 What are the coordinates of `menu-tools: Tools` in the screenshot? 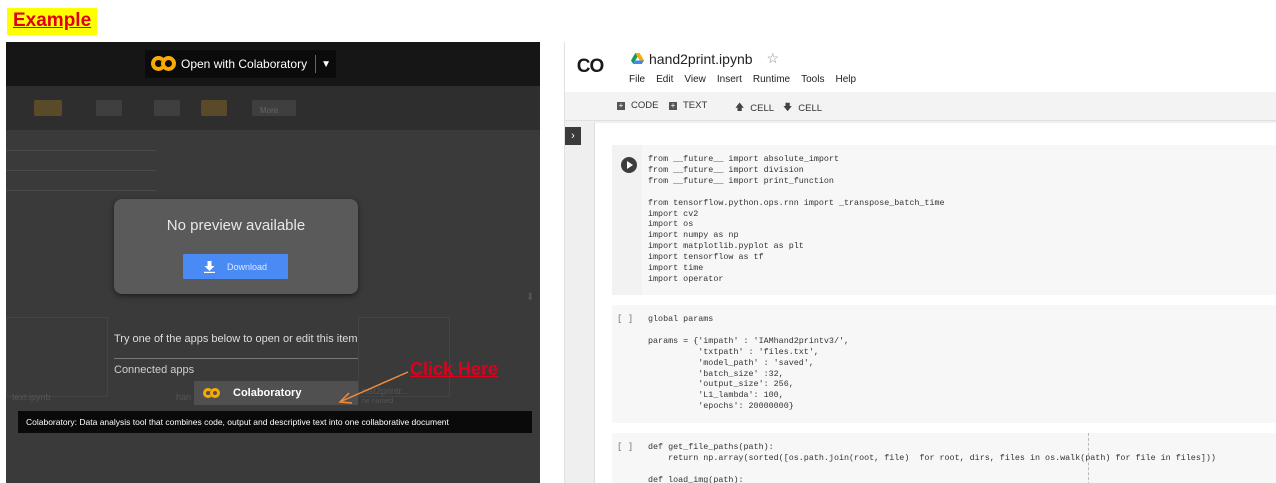 It's located at (812, 79).